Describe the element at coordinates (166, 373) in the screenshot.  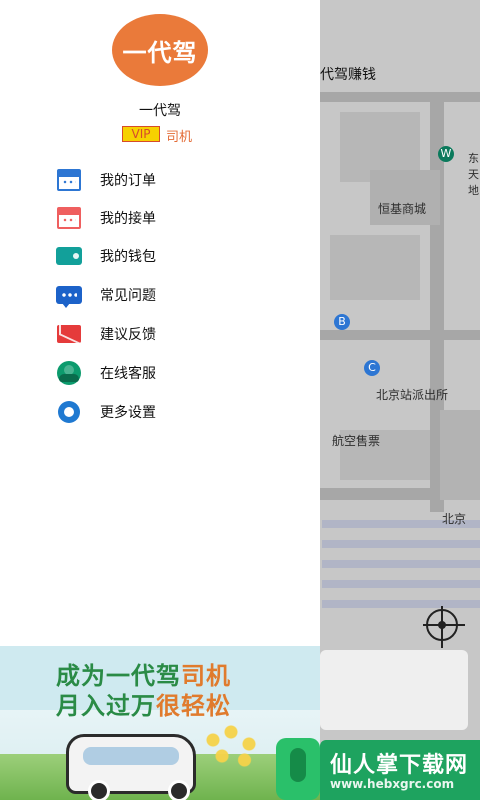
I see `menu-item-customer-service: 在线客服` at that location.